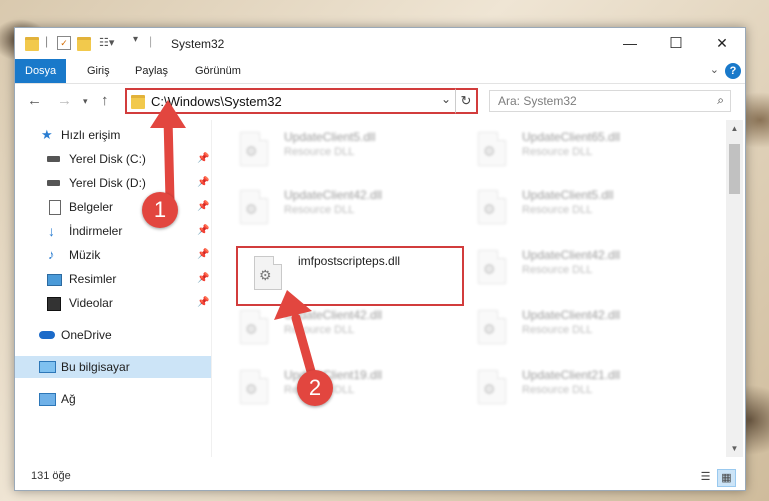 The width and height of the screenshot is (769, 501). What do you see at coordinates (168, 114) in the screenshot?
I see `arrow-1-head` at bounding box center [168, 114].